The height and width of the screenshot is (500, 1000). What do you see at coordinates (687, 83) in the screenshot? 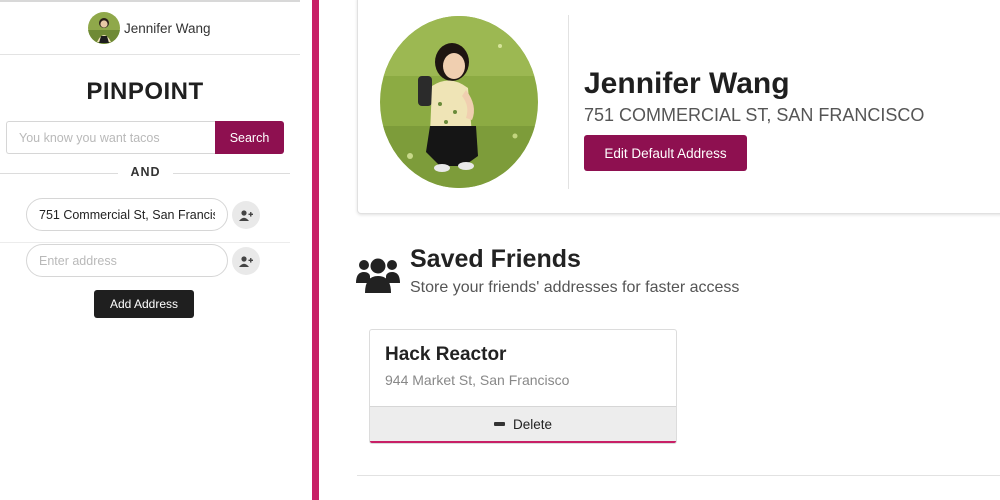
I see `profile-name: Jennifer Wang` at bounding box center [687, 83].